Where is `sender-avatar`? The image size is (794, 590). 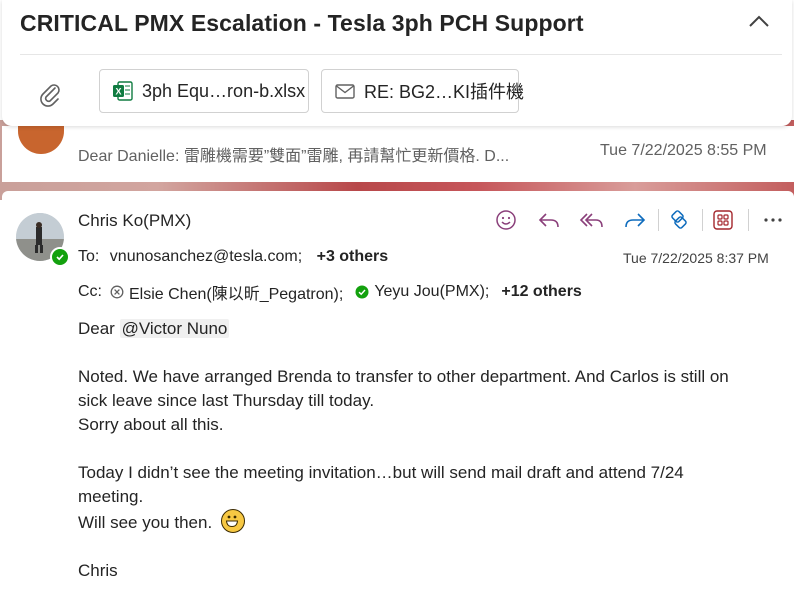 sender-avatar is located at coordinates (43, 240).